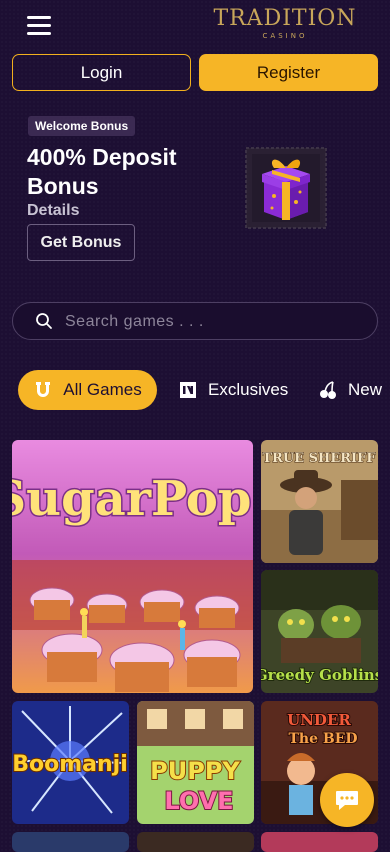 The image size is (390, 852). Describe the element at coordinates (44, 321) in the screenshot. I see `search-icon` at that location.